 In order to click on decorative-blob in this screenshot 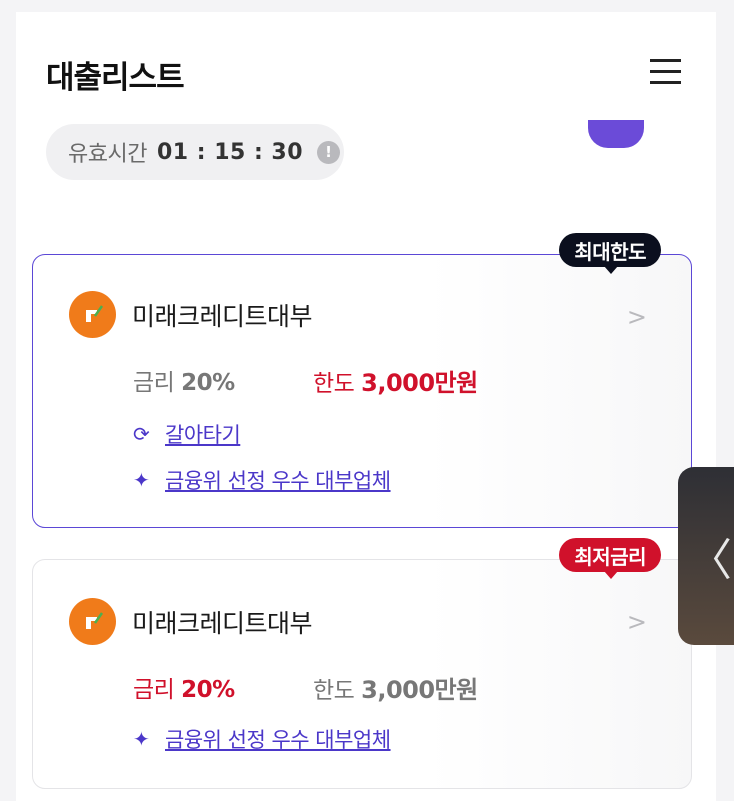, I will do `click(616, 134)`.